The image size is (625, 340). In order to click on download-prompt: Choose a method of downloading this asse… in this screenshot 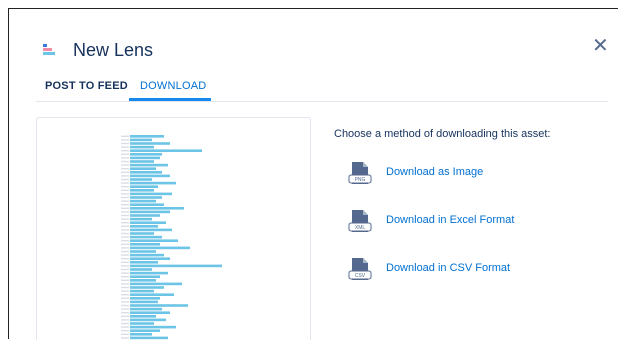, I will do `click(442, 134)`.